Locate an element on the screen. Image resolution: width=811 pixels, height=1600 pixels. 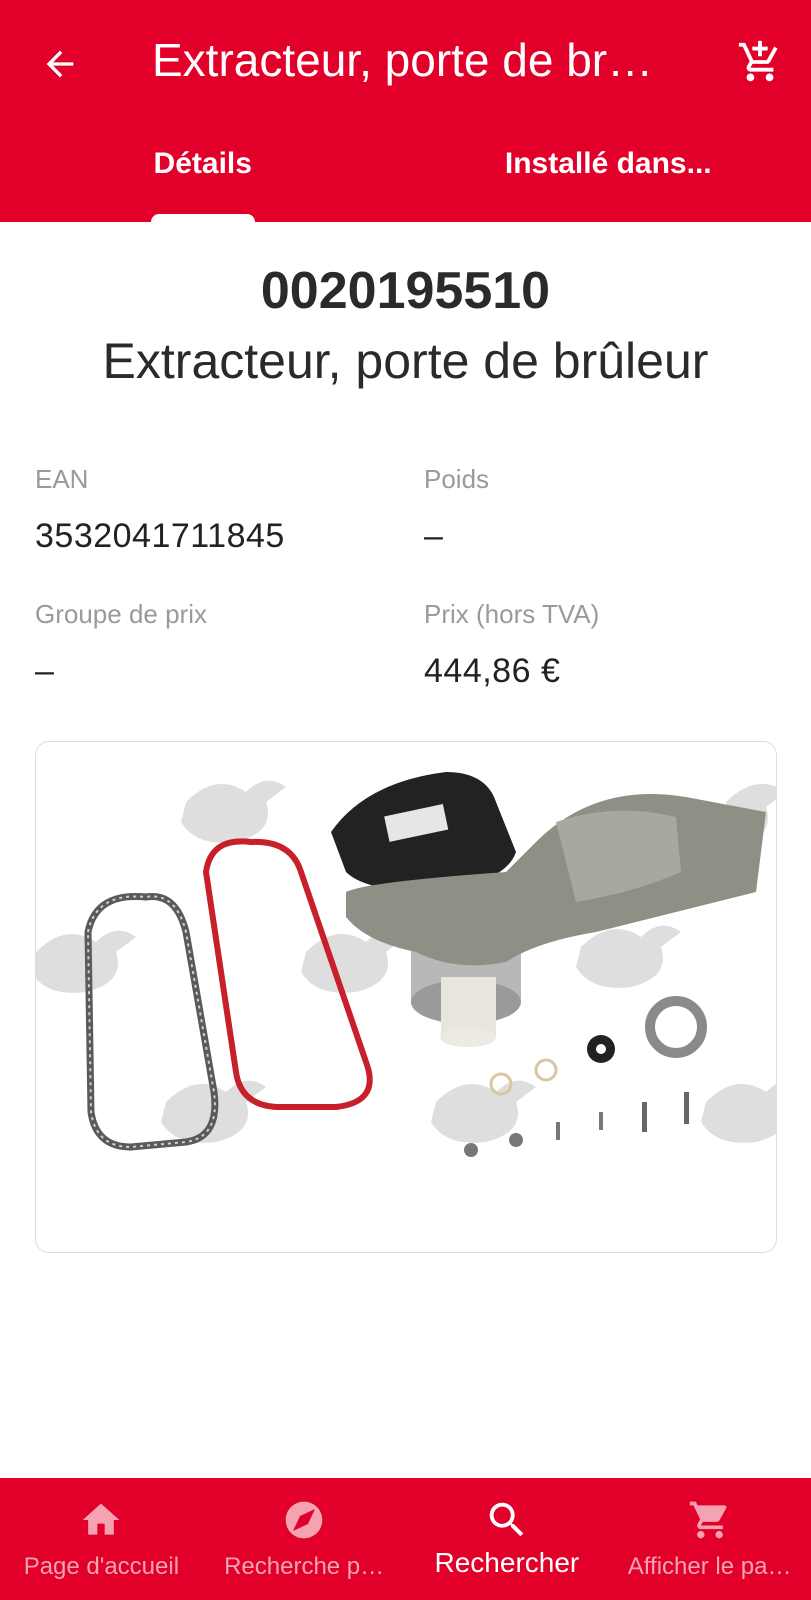
add-to-cart-button is located at coordinates (760, 62).